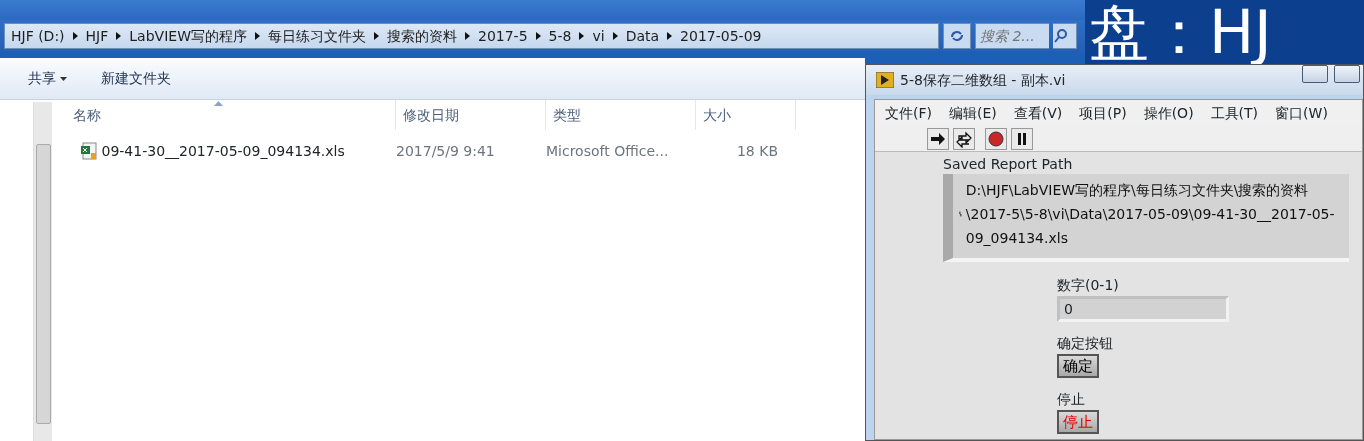 This screenshot has height=441, width=1364. I want to click on refresh-icon, so click(957, 36).